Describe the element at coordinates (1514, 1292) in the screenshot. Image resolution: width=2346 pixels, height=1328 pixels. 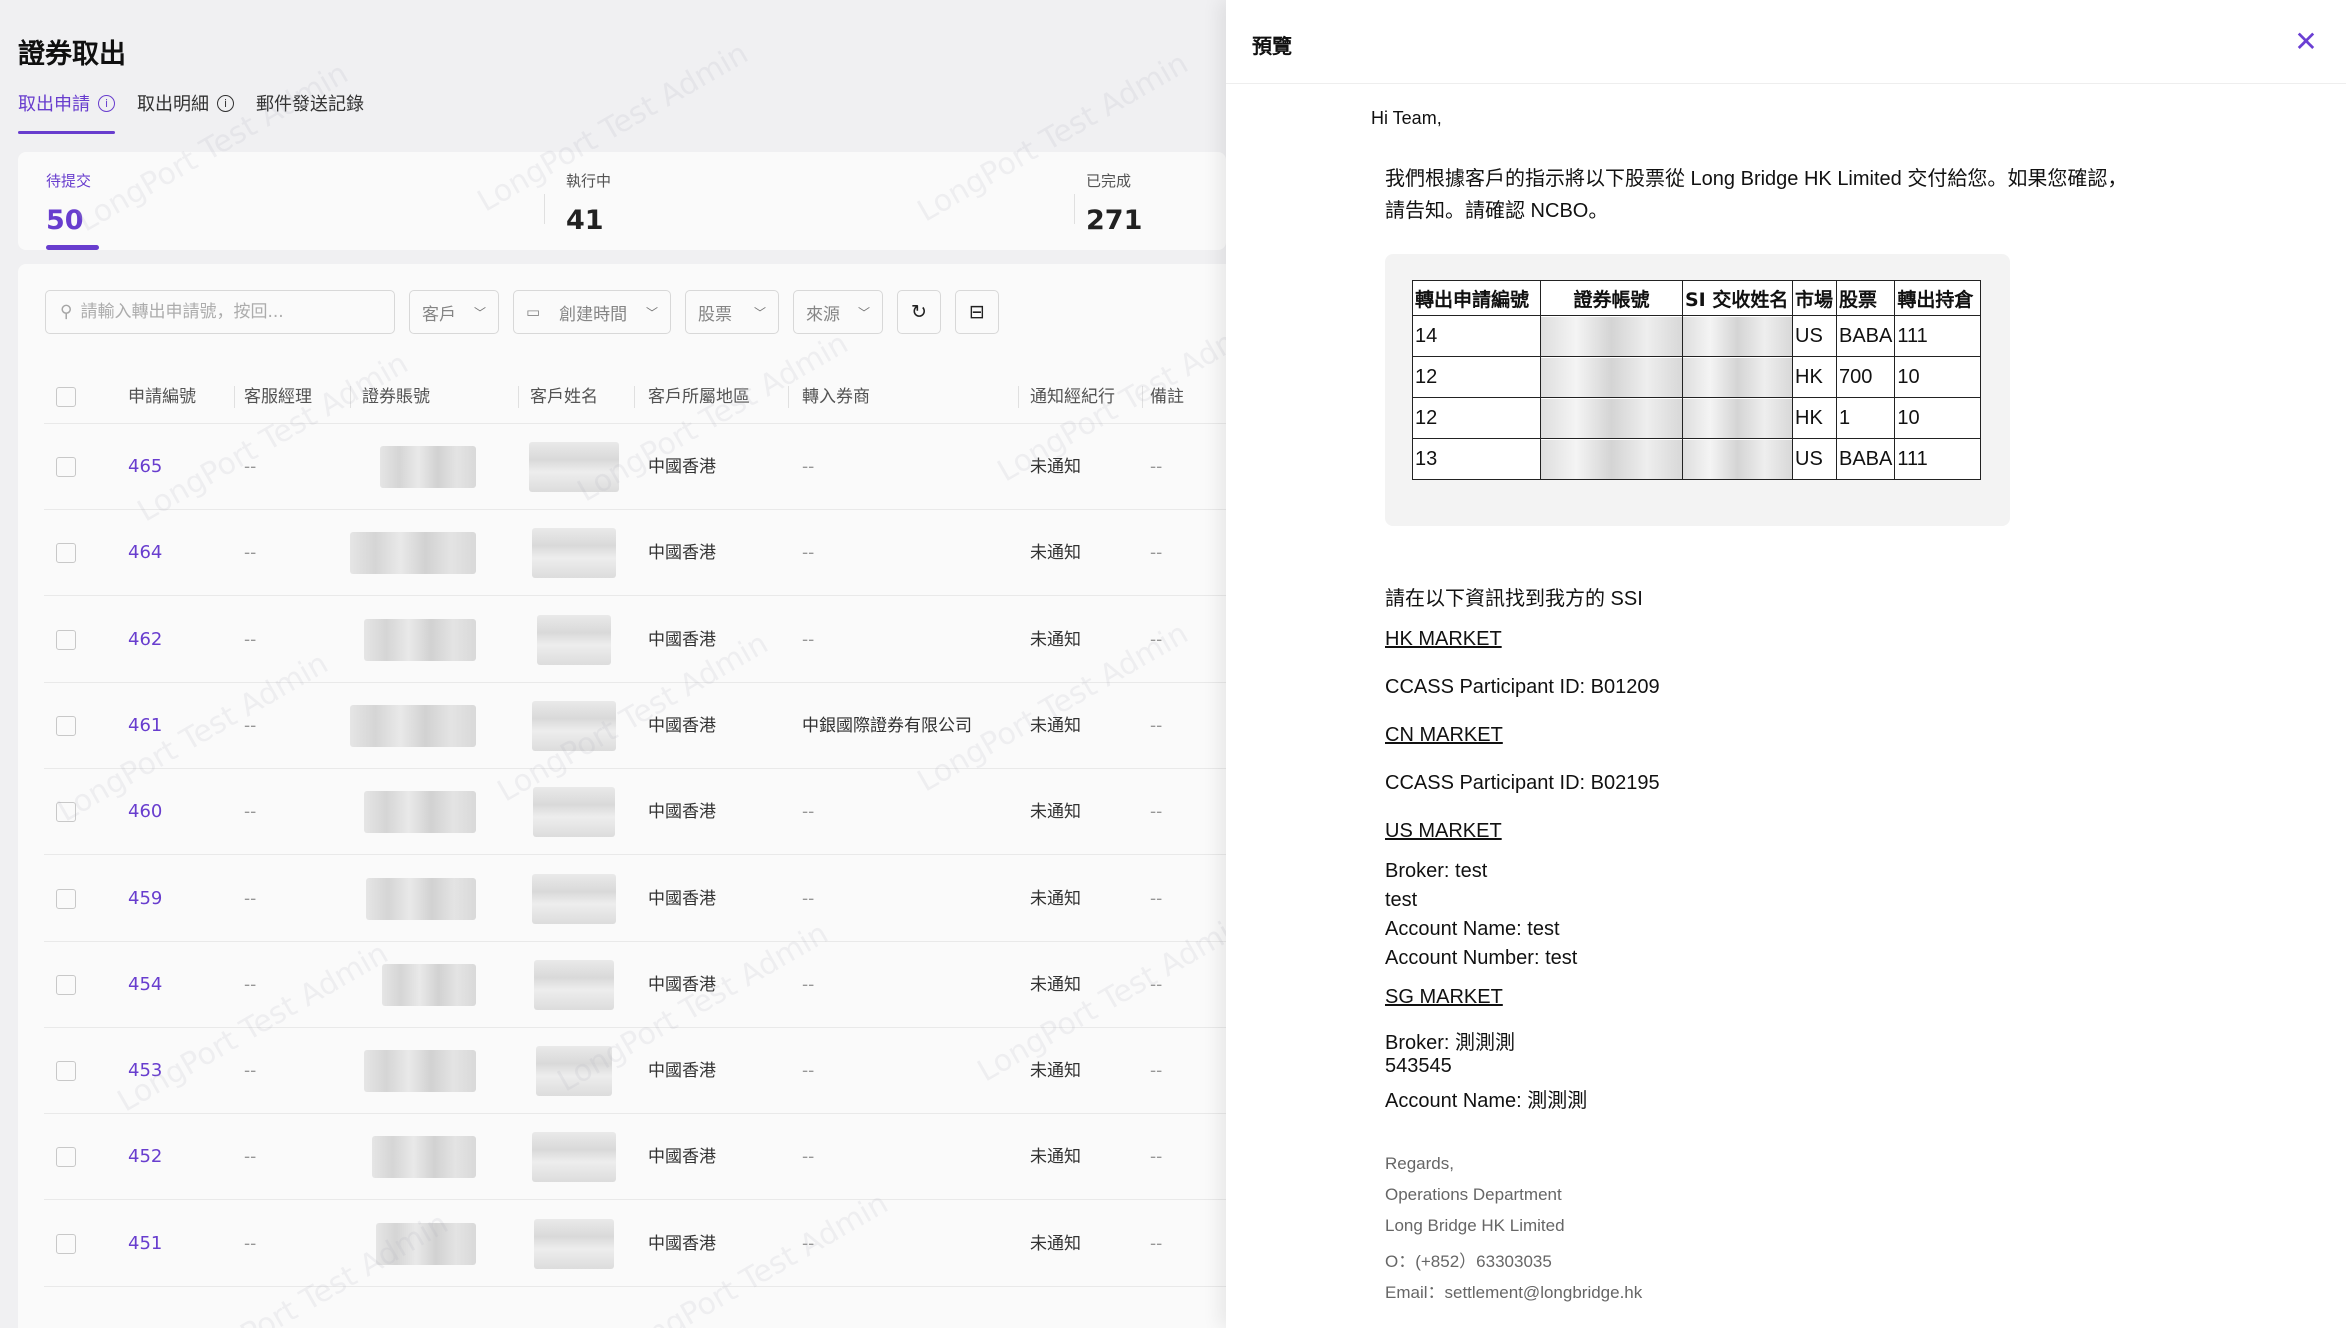
I see `signature-email: Email：settlement@longbridge.hk` at that location.